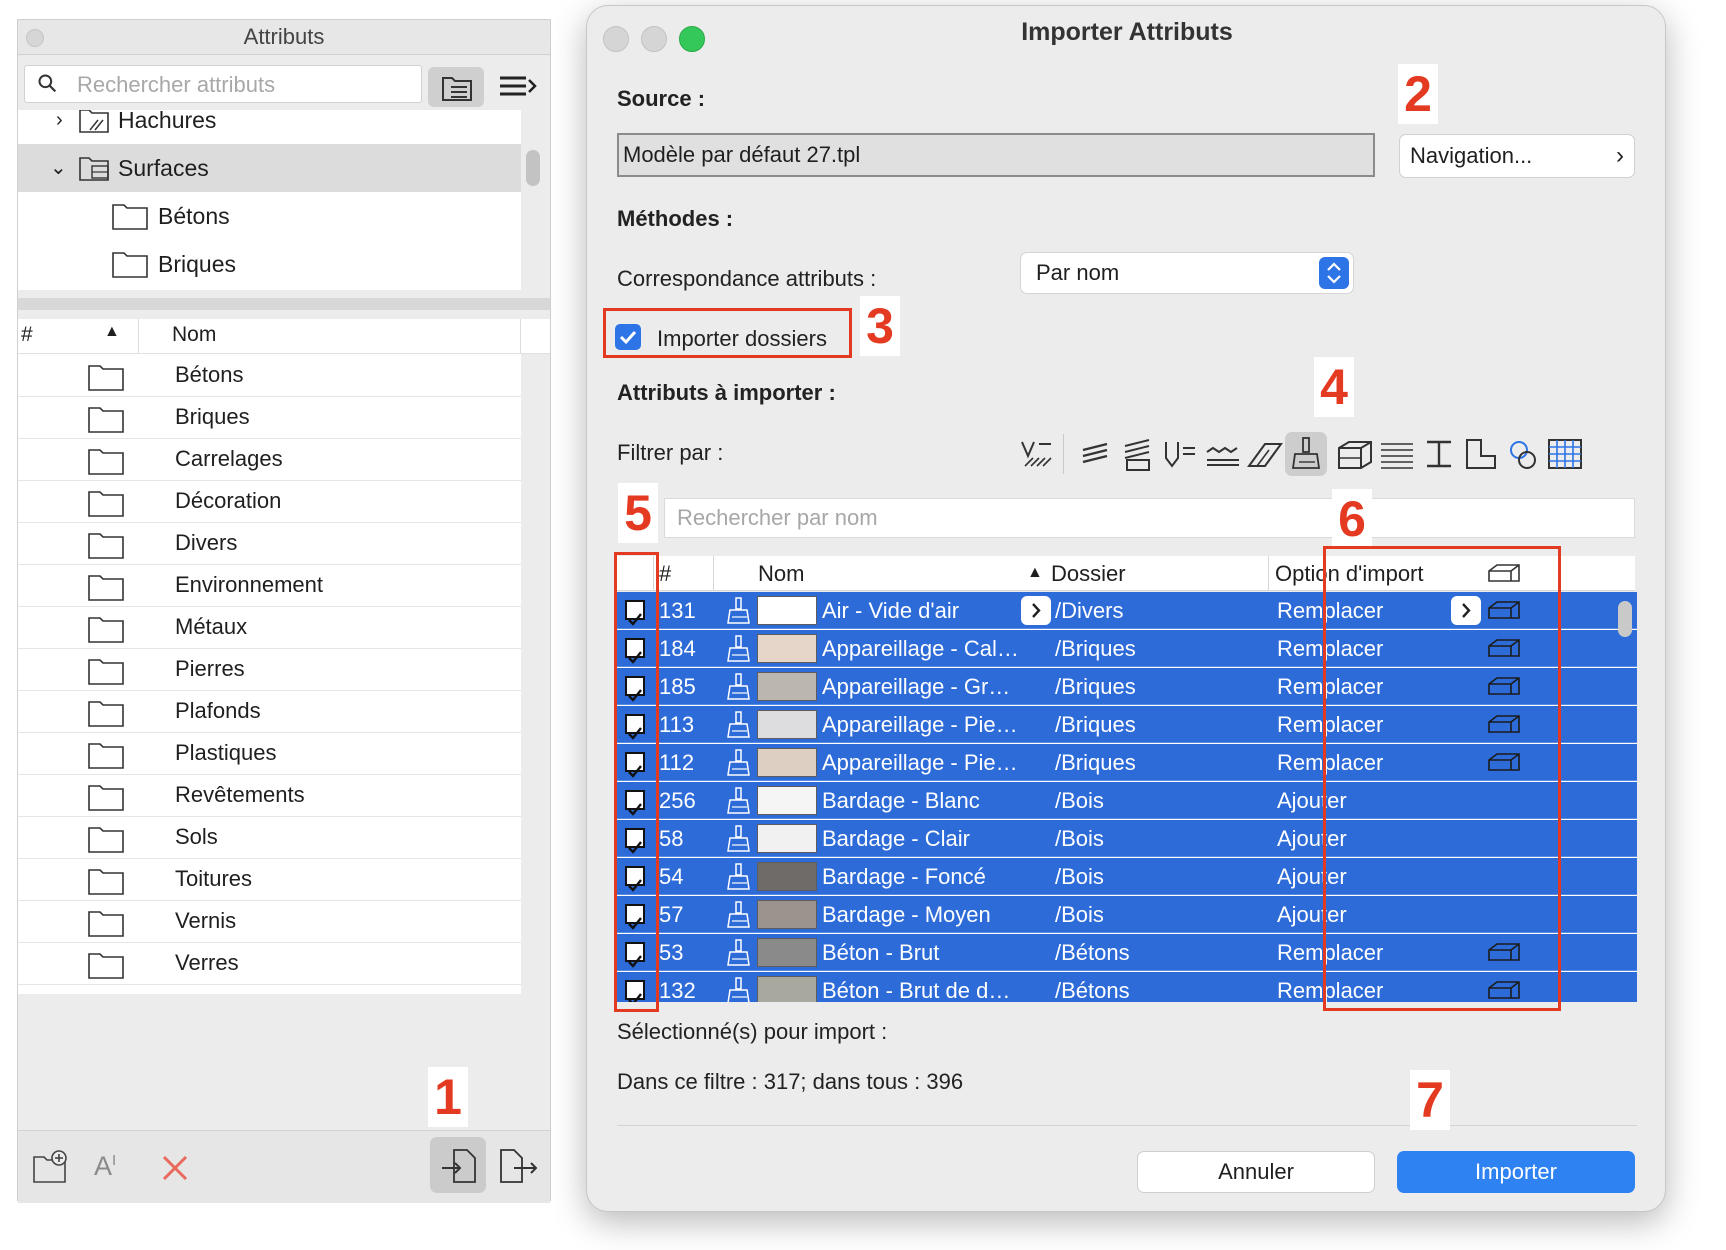 This screenshot has width=1726, height=1250. Describe the element at coordinates (269, 216) in the screenshot. I see `tree-item-betons: Bétons` at that location.